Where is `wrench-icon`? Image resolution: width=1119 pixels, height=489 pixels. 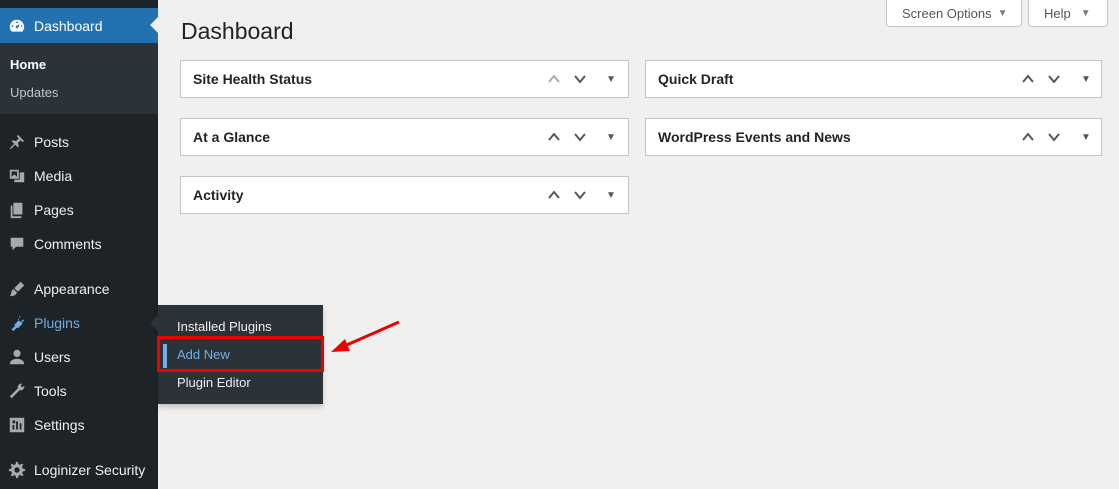
wrench-icon is located at coordinates (17, 391).